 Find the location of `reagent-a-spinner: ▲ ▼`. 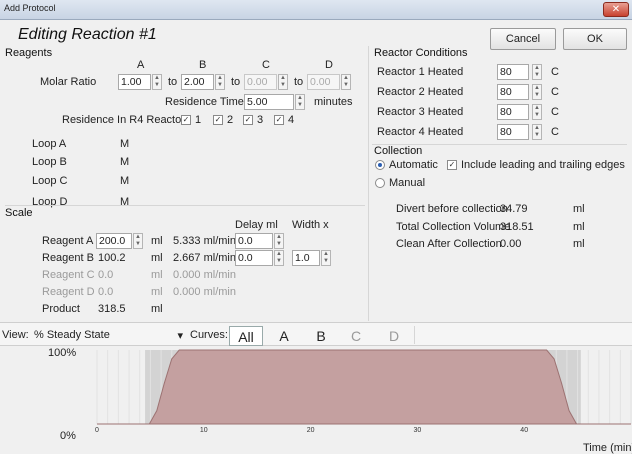

reagent-a-spinner: ▲ ▼ is located at coordinates (138, 241).